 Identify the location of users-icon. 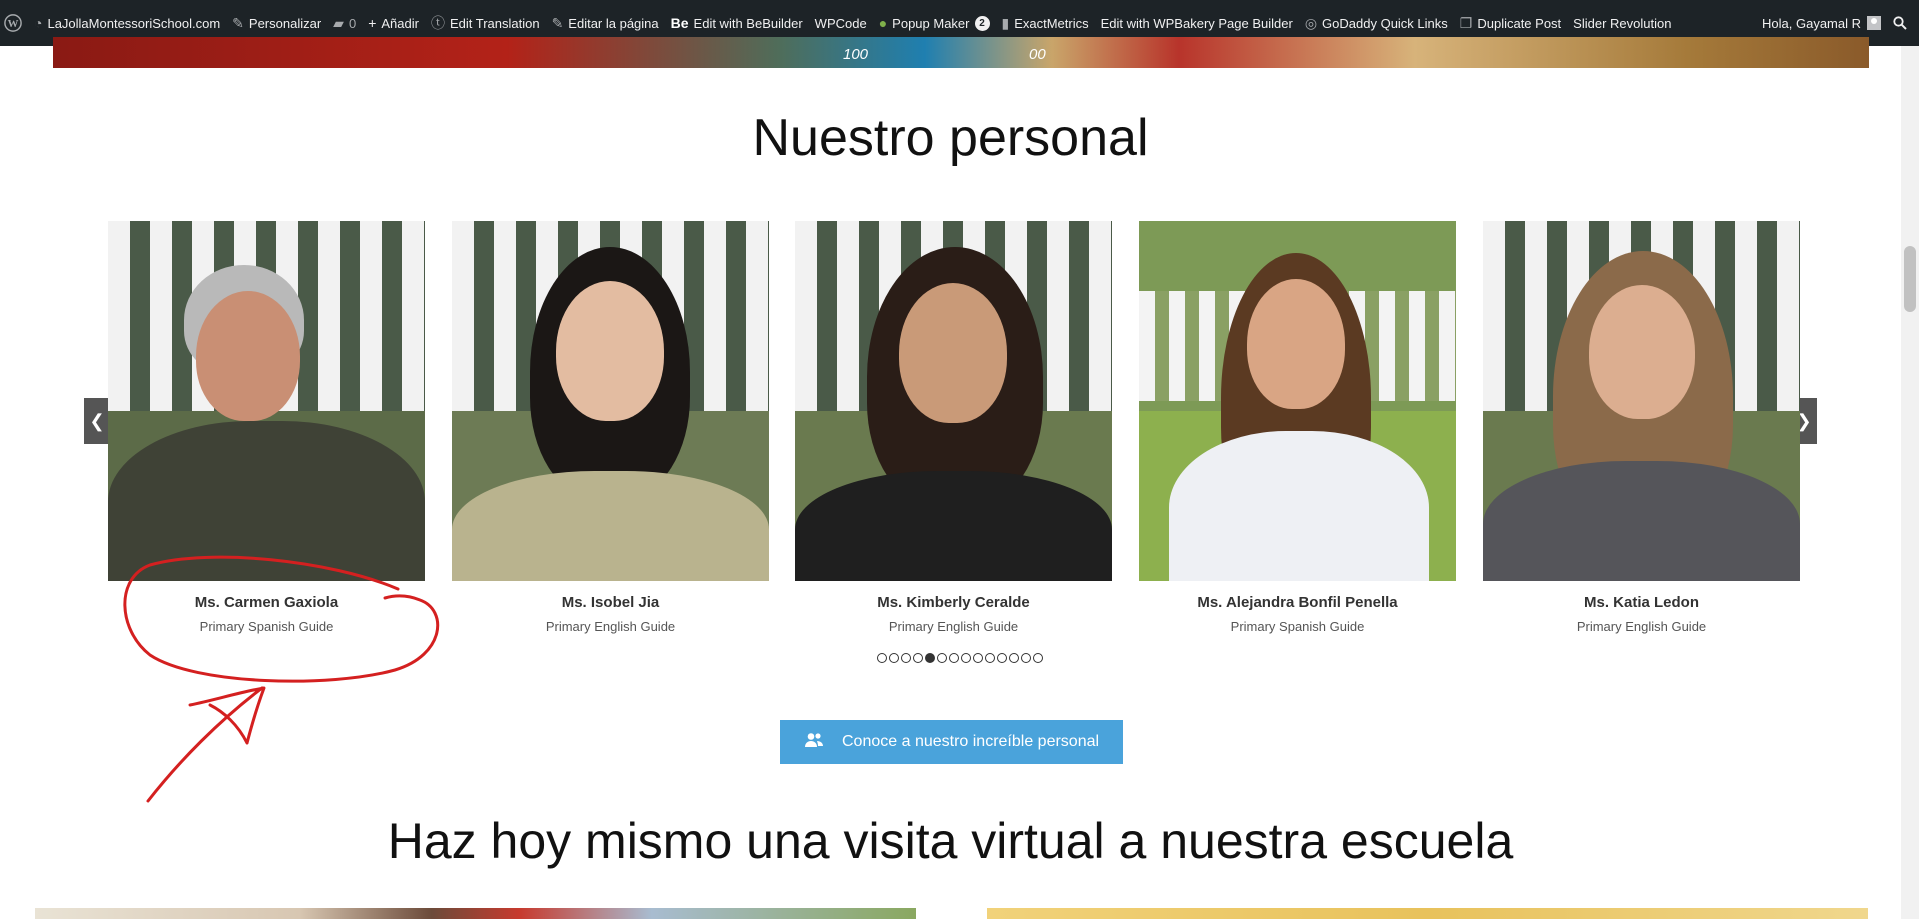
(814, 742).